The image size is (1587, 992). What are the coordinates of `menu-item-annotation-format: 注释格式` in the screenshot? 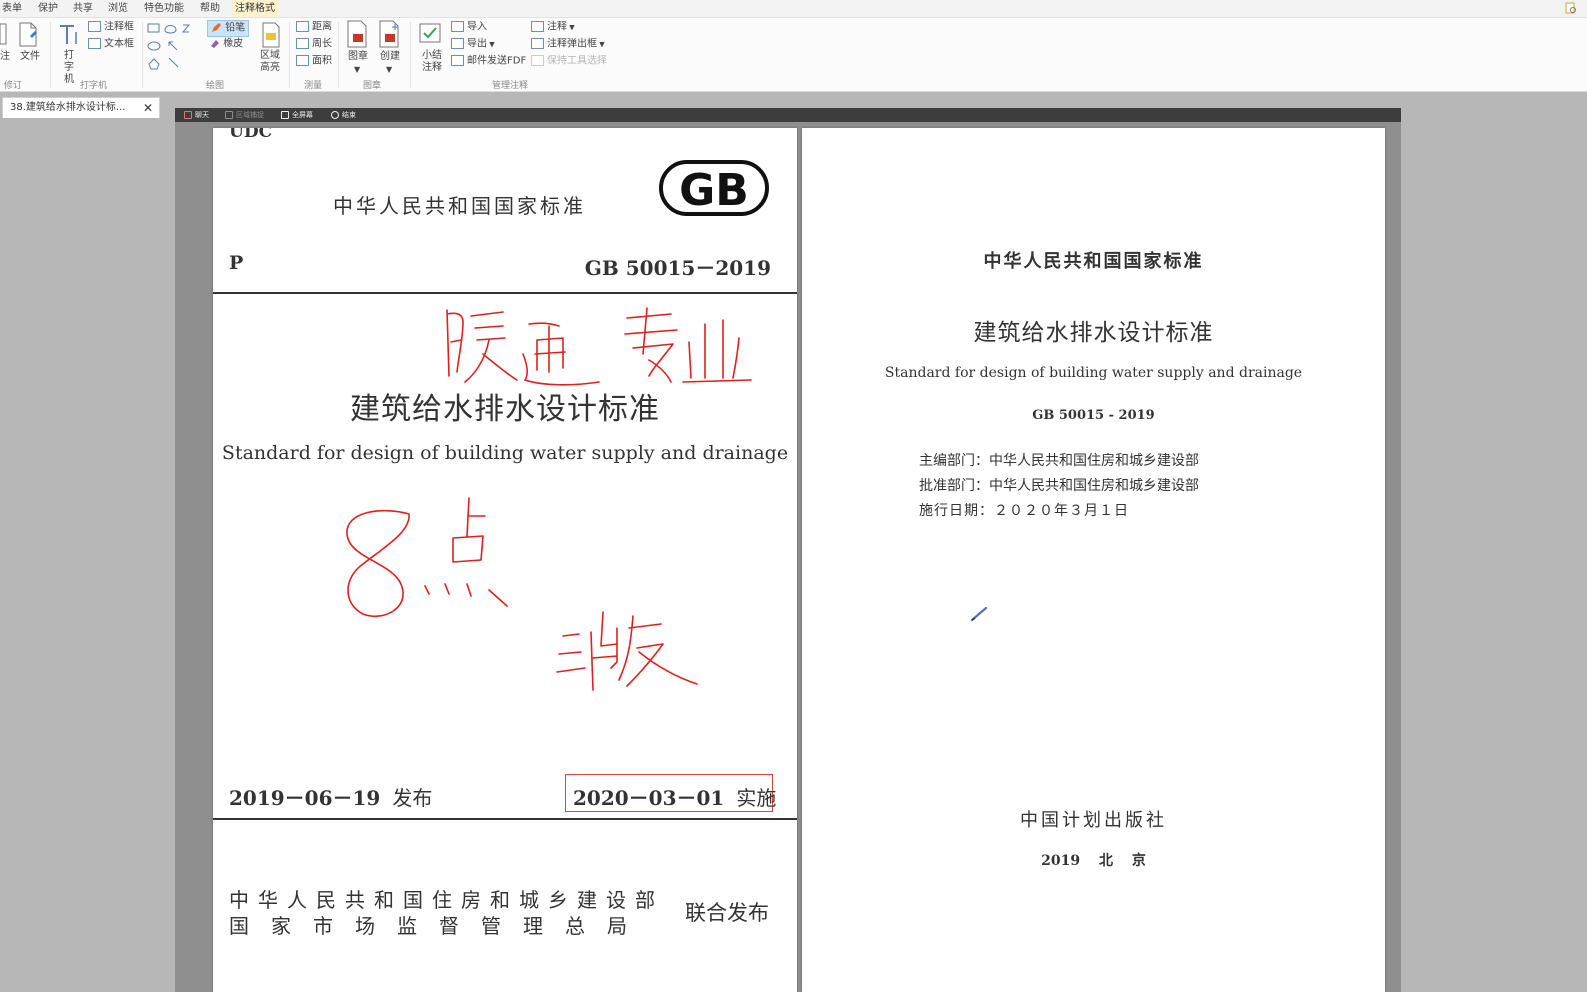 It's located at (255, 8).